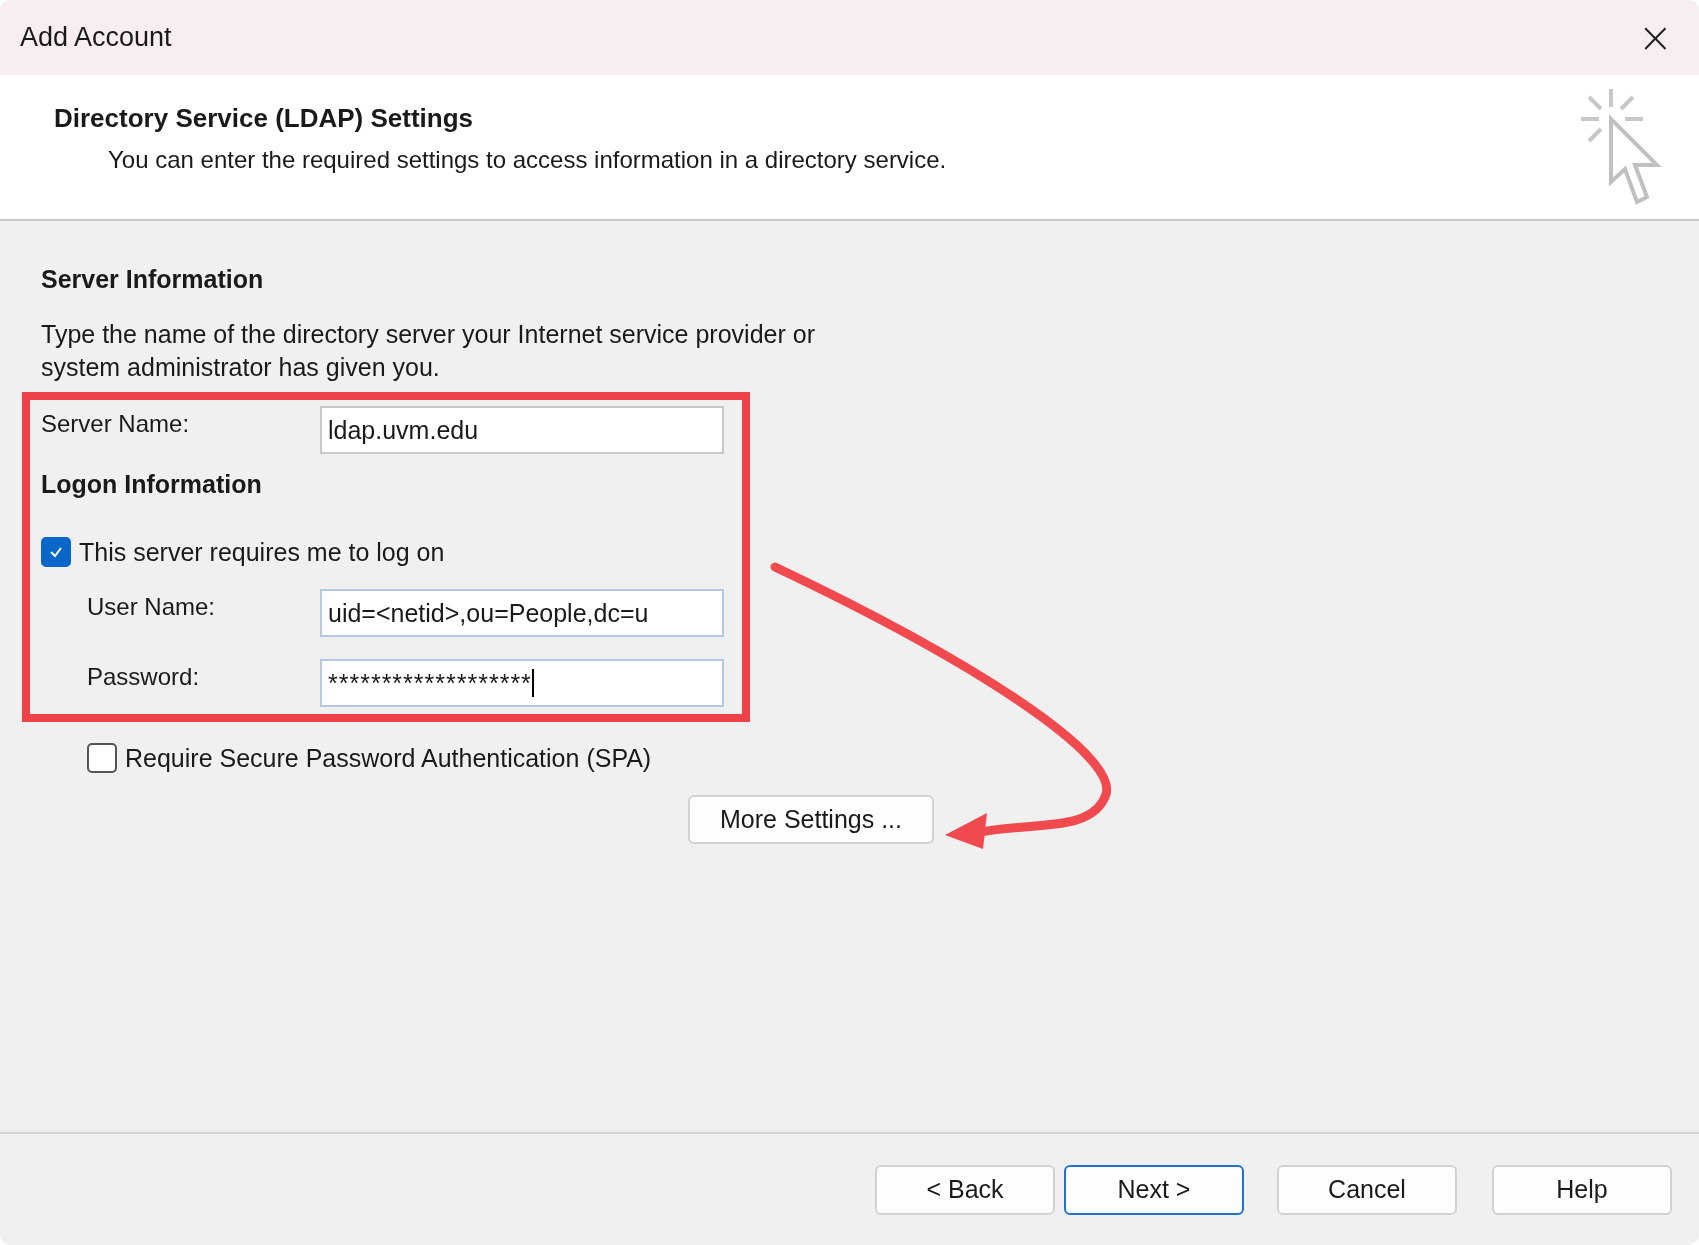 This screenshot has height=1245, width=1699. What do you see at coordinates (264, 118) in the screenshot?
I see `page-heading: Directory Service (LDAP) Settings` at bounding box center [264, 118].